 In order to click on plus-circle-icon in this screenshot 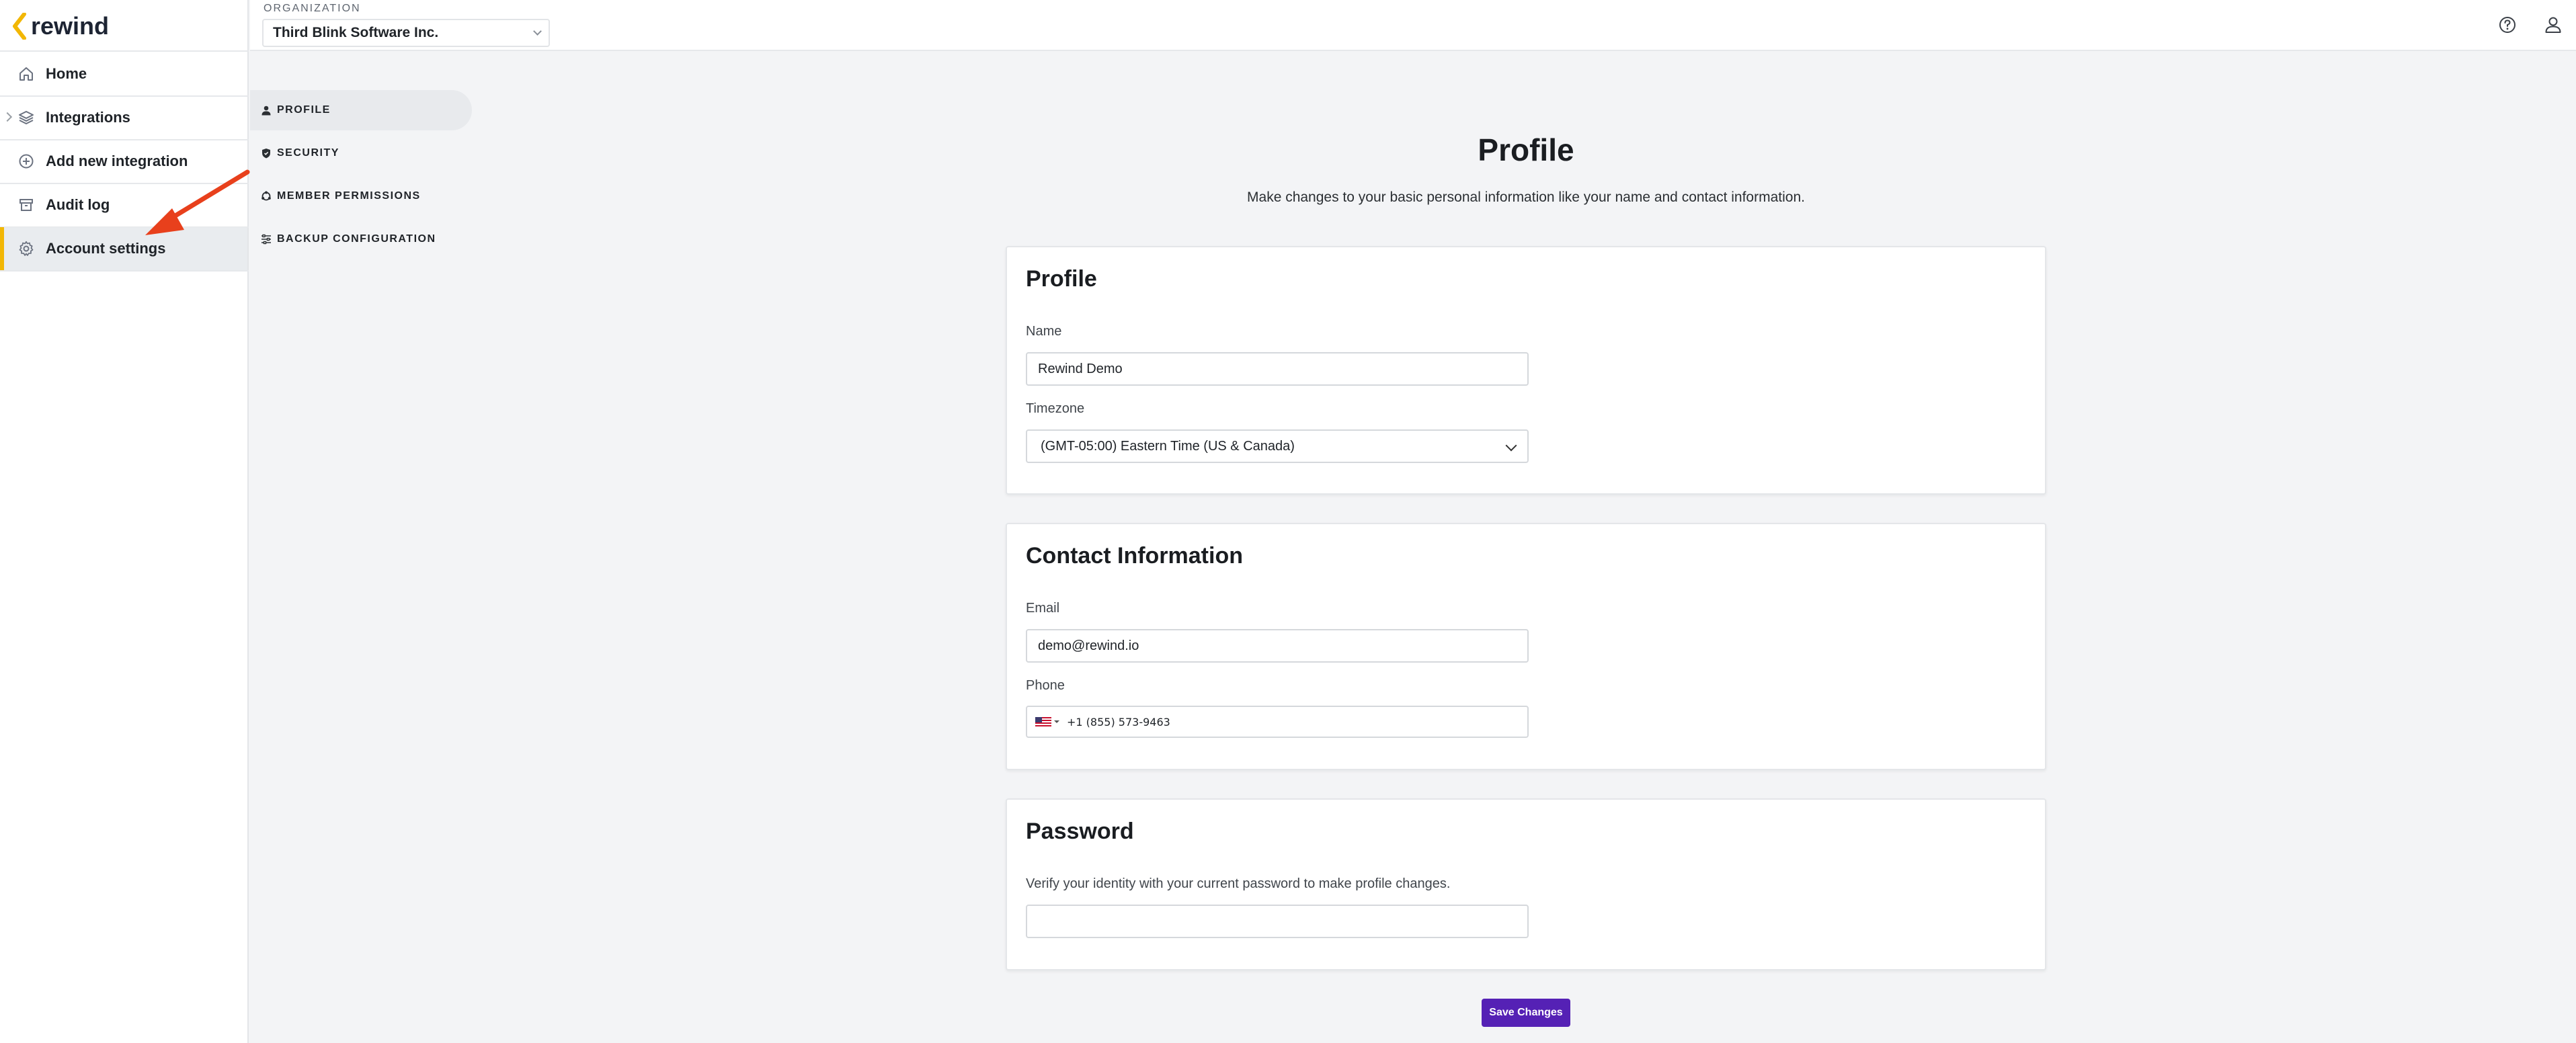, I will do `click(26, 162)`.